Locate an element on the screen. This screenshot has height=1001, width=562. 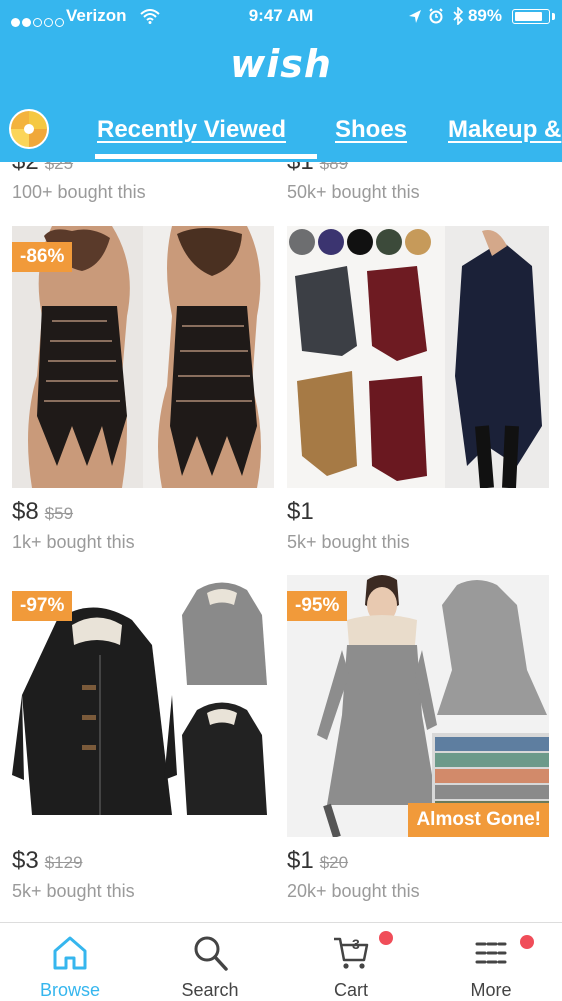
product-image is located at coordinates (418, 357).